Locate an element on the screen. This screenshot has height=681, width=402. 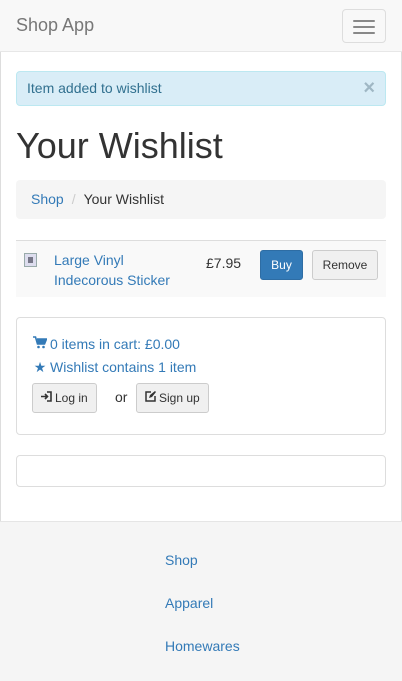
log-in-button: Log in is located at coordinates (64, 398).